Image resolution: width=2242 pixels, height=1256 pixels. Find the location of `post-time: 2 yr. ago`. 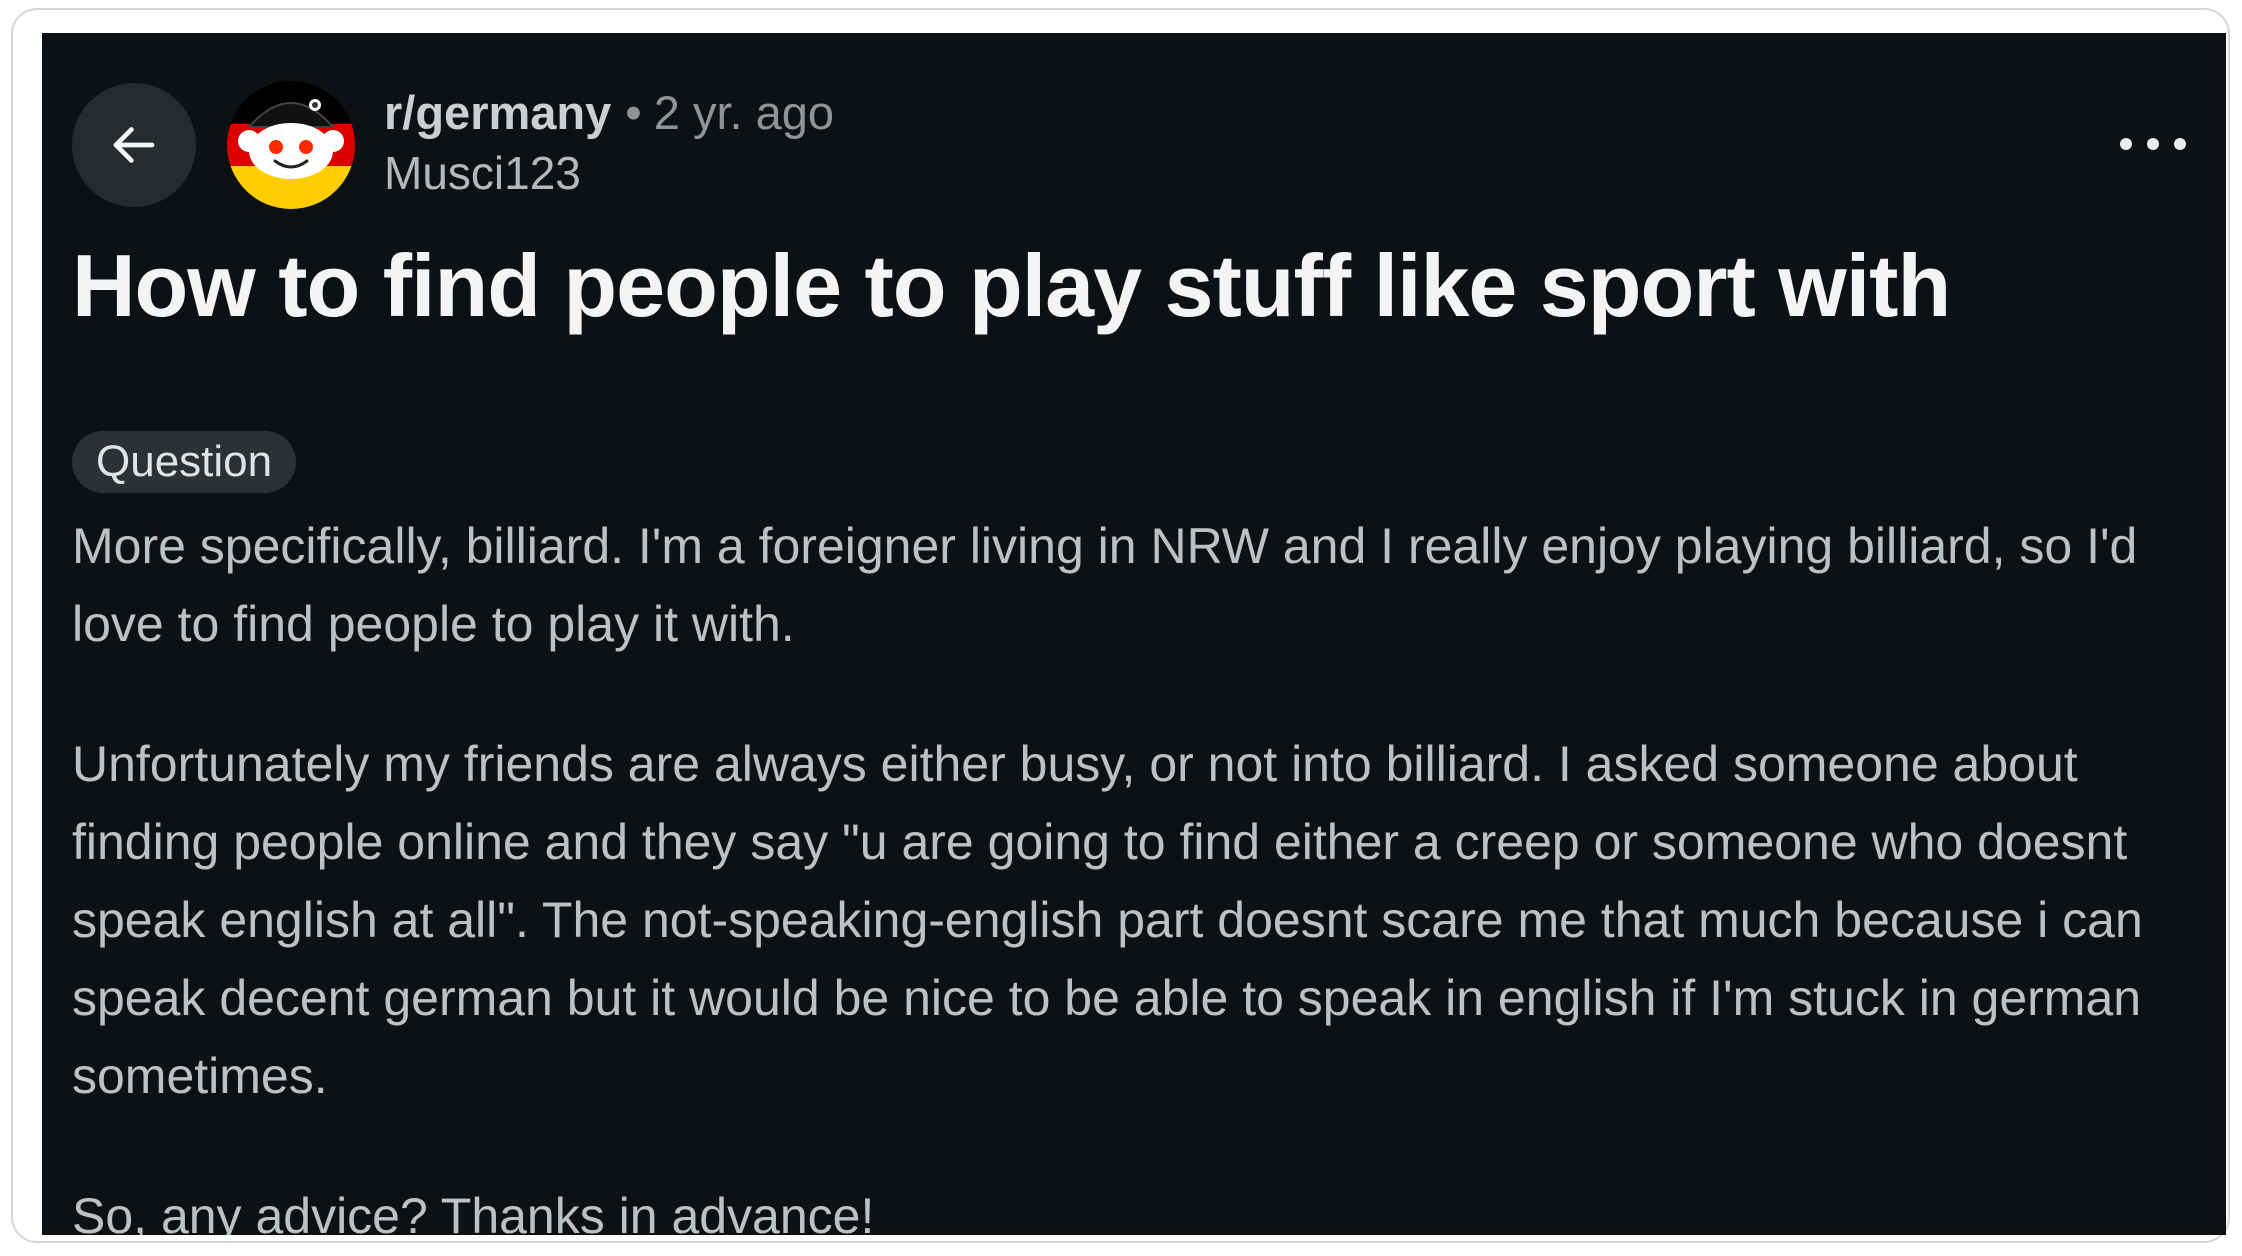

post-time: 2 yr. ago is located at coordinates (744, 112).